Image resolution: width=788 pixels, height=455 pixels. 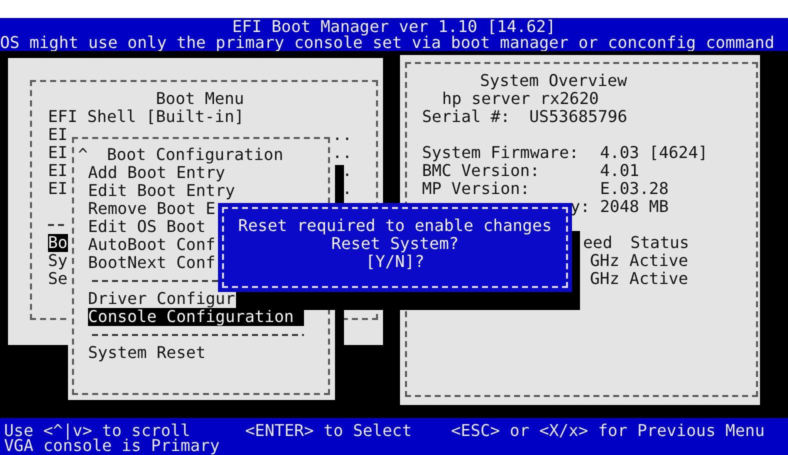 I want to click on status-text: VGA console is Primary, so click(x=112, y=445).